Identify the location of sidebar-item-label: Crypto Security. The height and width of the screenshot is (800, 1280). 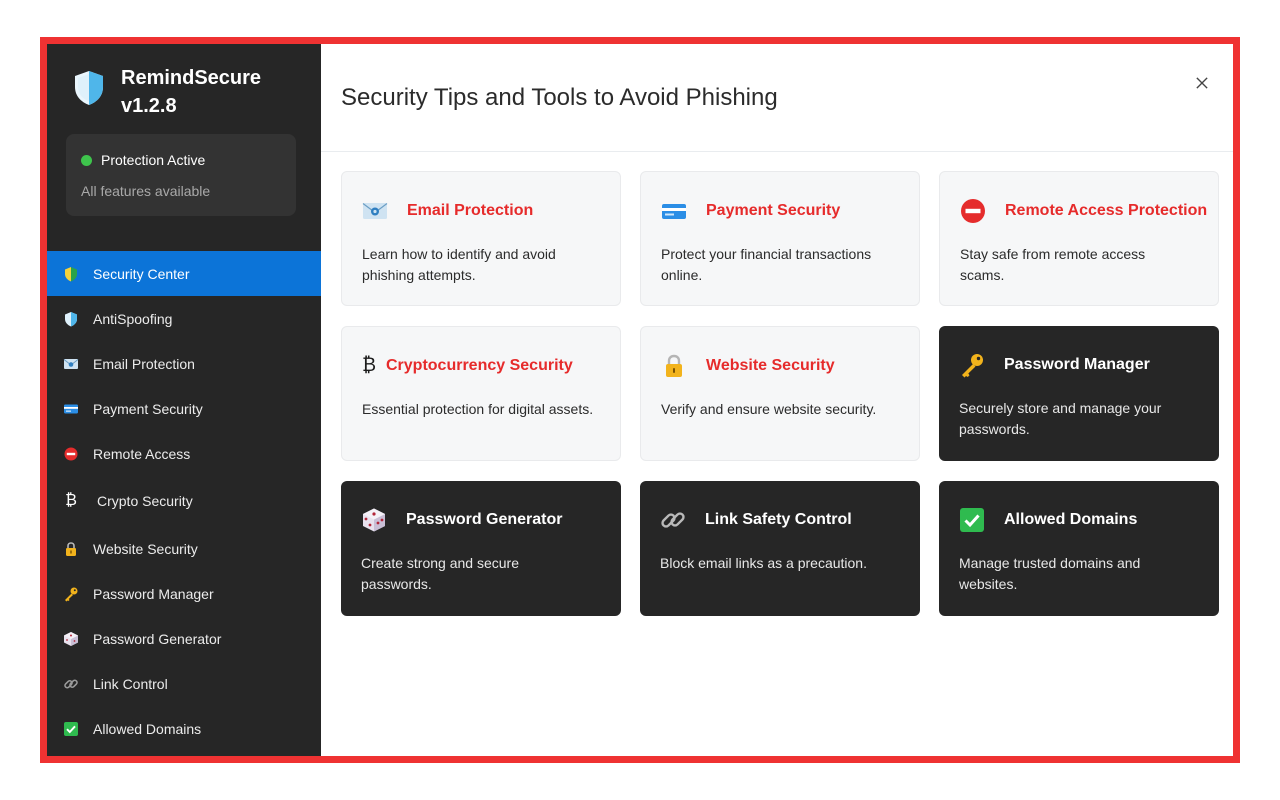
(145, 501).